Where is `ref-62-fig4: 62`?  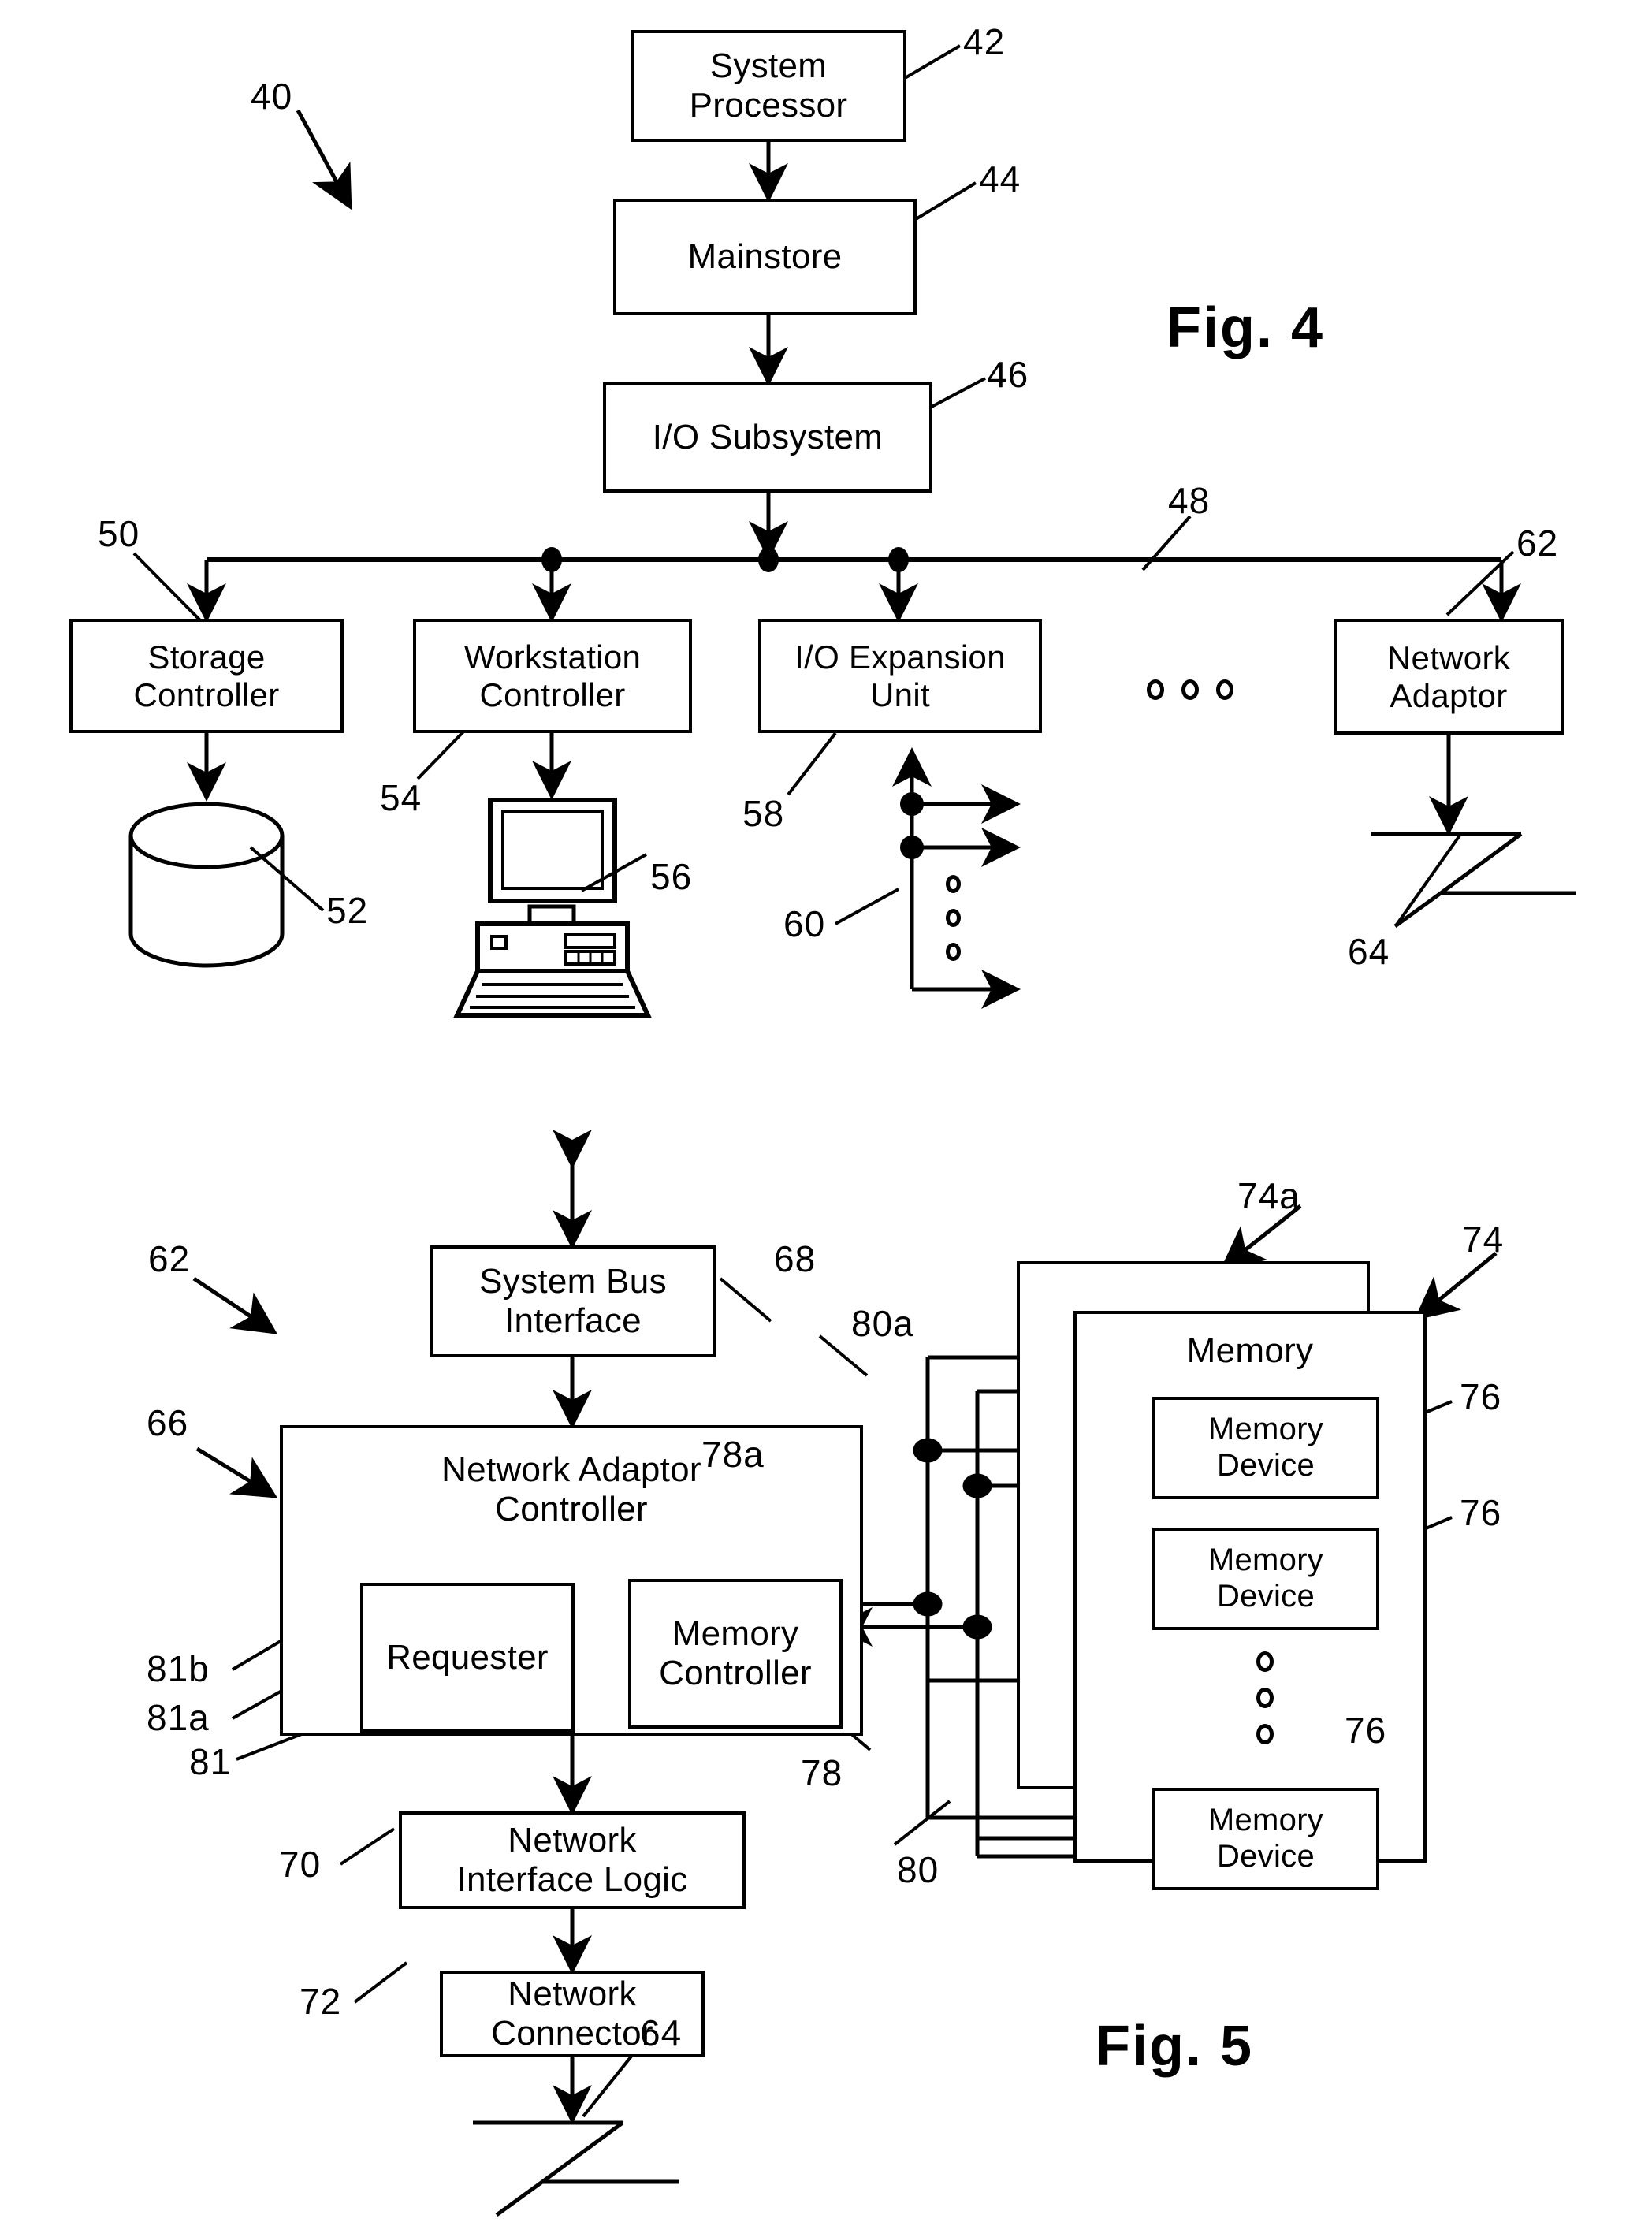 ref-62-fig4: 62 is located at coordinates (1537, 543).